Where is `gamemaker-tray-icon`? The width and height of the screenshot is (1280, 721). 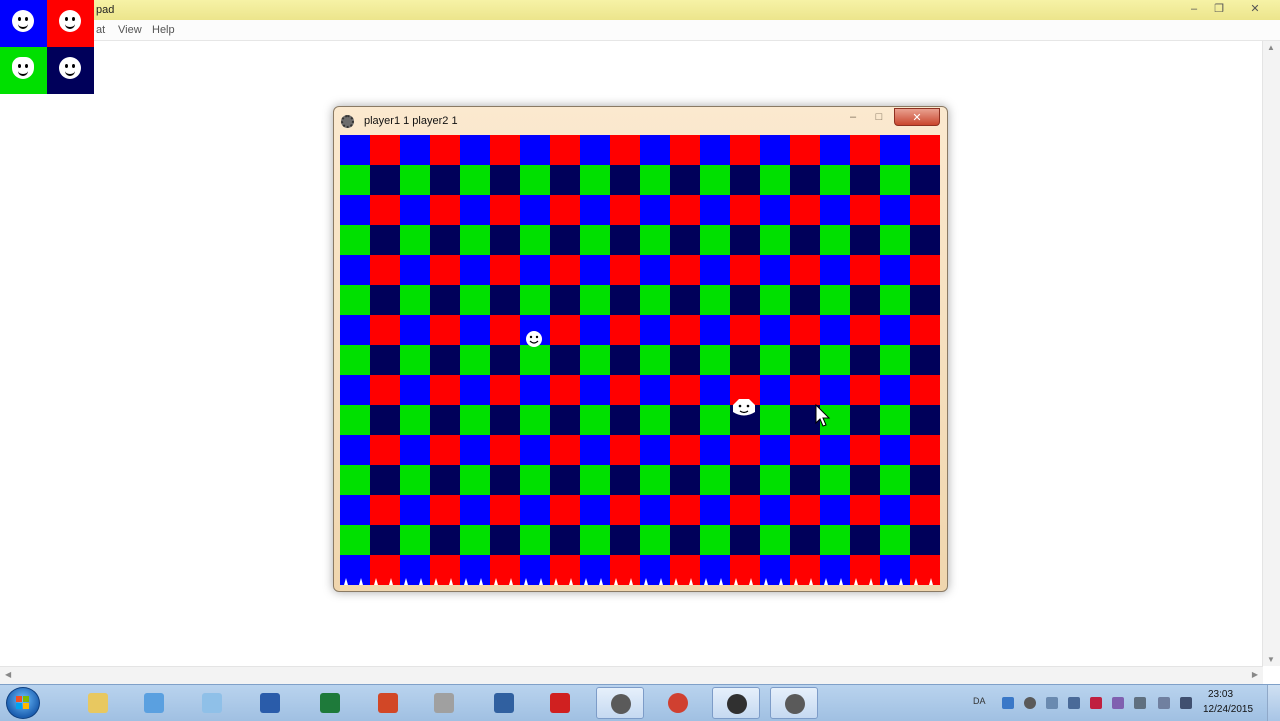 gamemaker-tray-icon is located at coordinates (1030, 703).